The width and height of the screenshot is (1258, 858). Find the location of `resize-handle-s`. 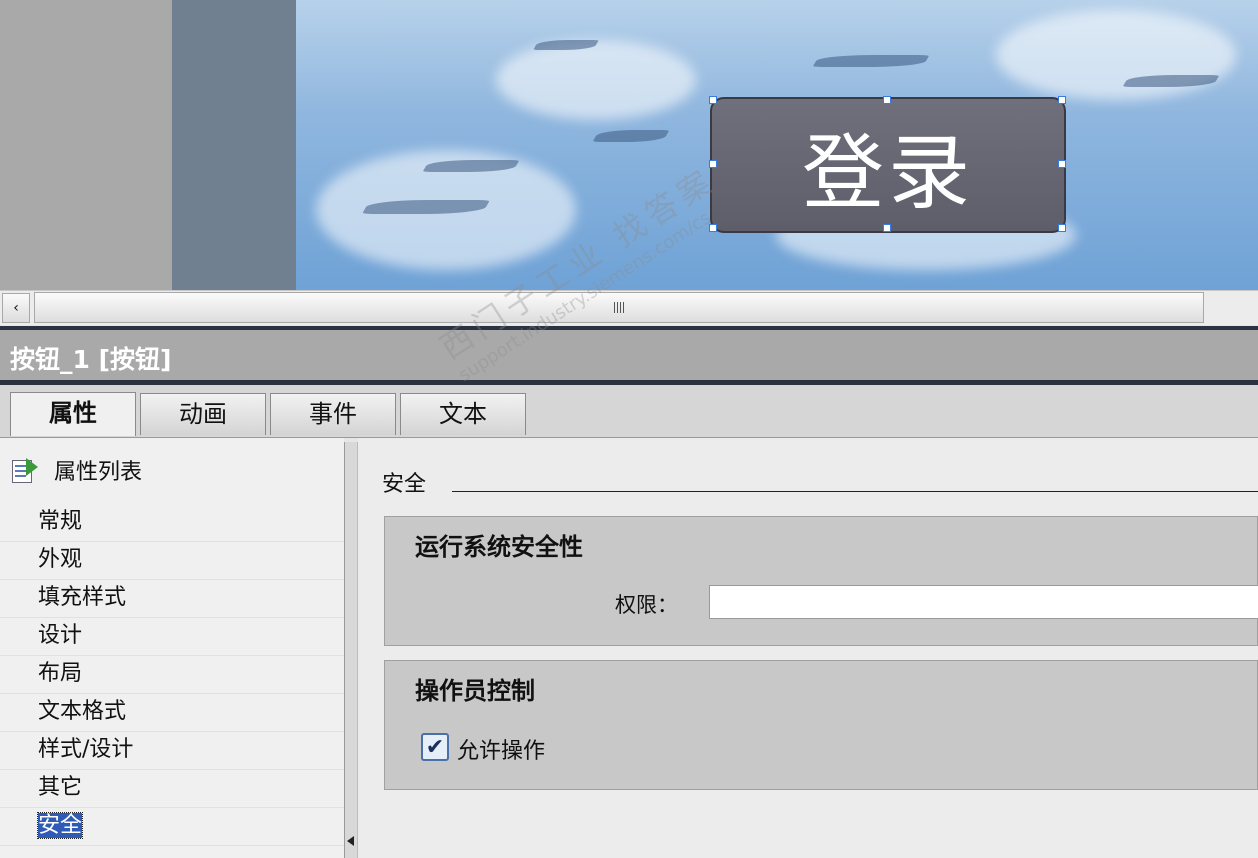

resize-handle-s is located at coordinates (887, 228).